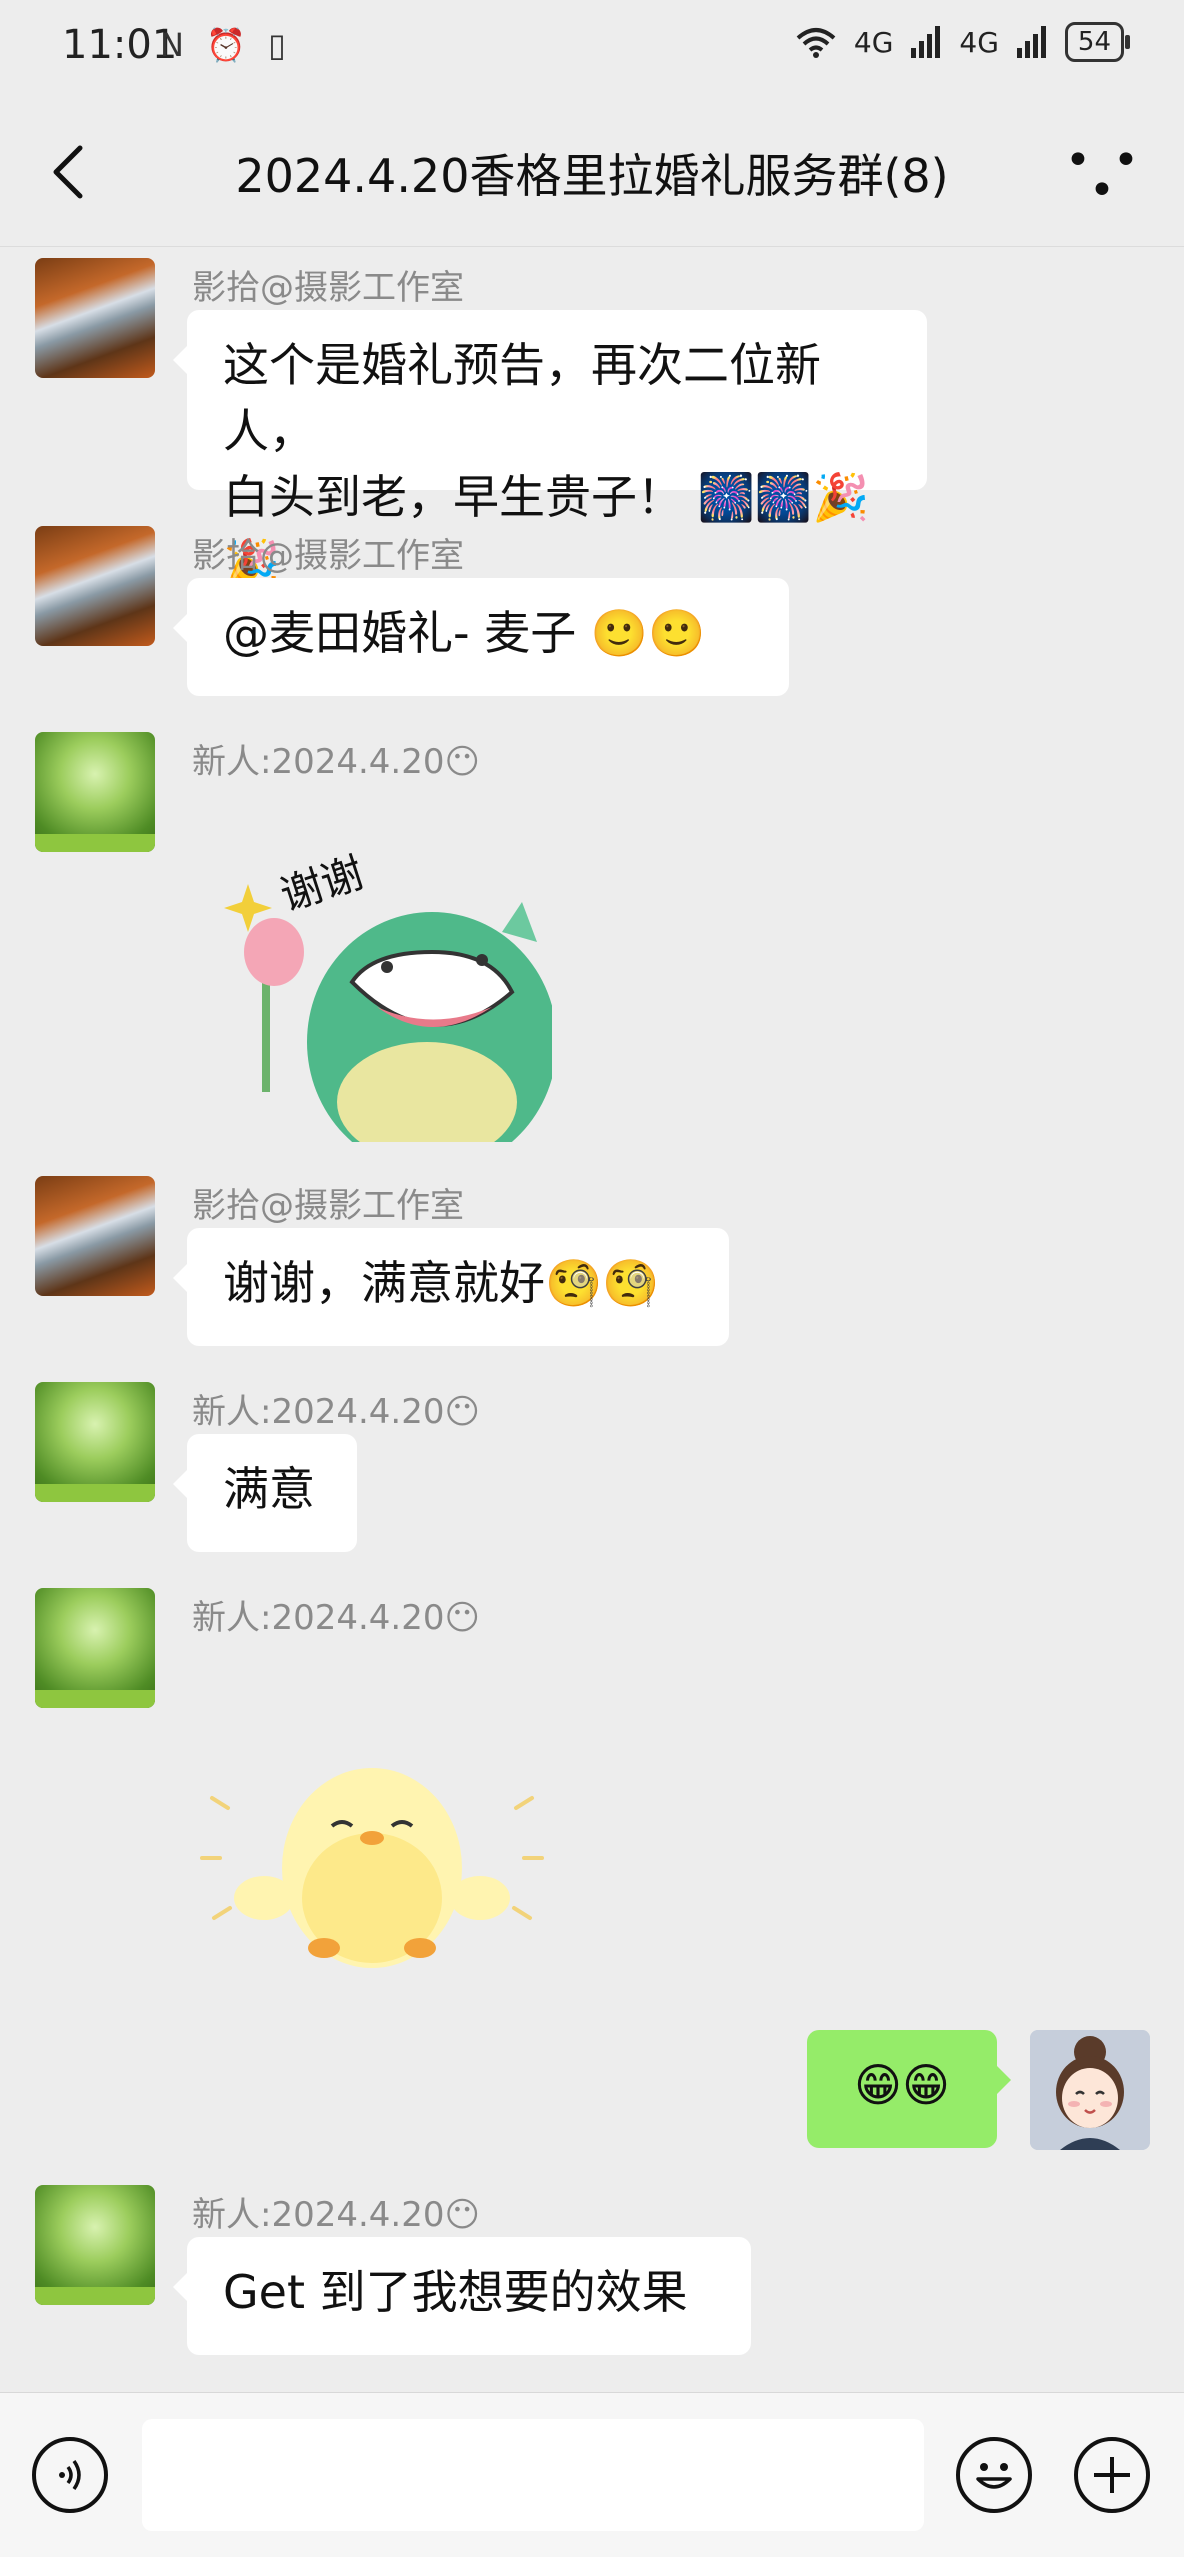 The width and height of the screenshot is (1184, 2557). Describe the element at coordinates (1097, 42) in the screenshot. I see `battery-icon: 54` at that location.